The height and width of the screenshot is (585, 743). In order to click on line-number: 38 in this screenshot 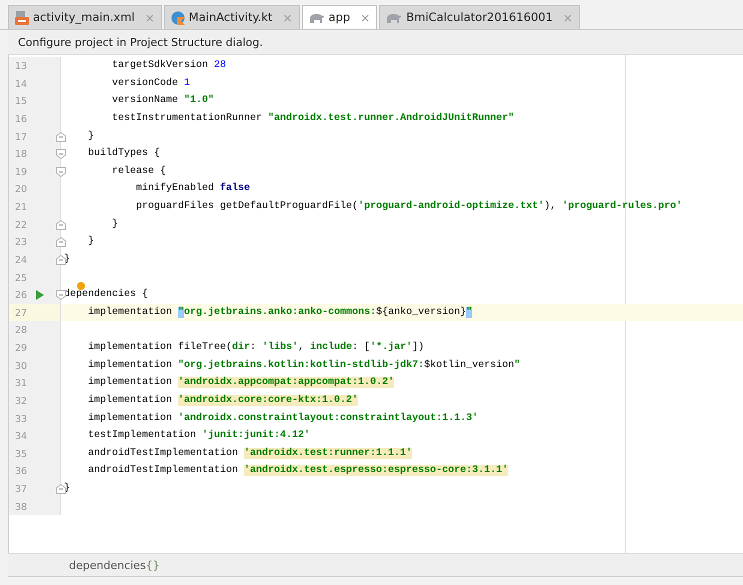, I will do `click(21, 508)`.